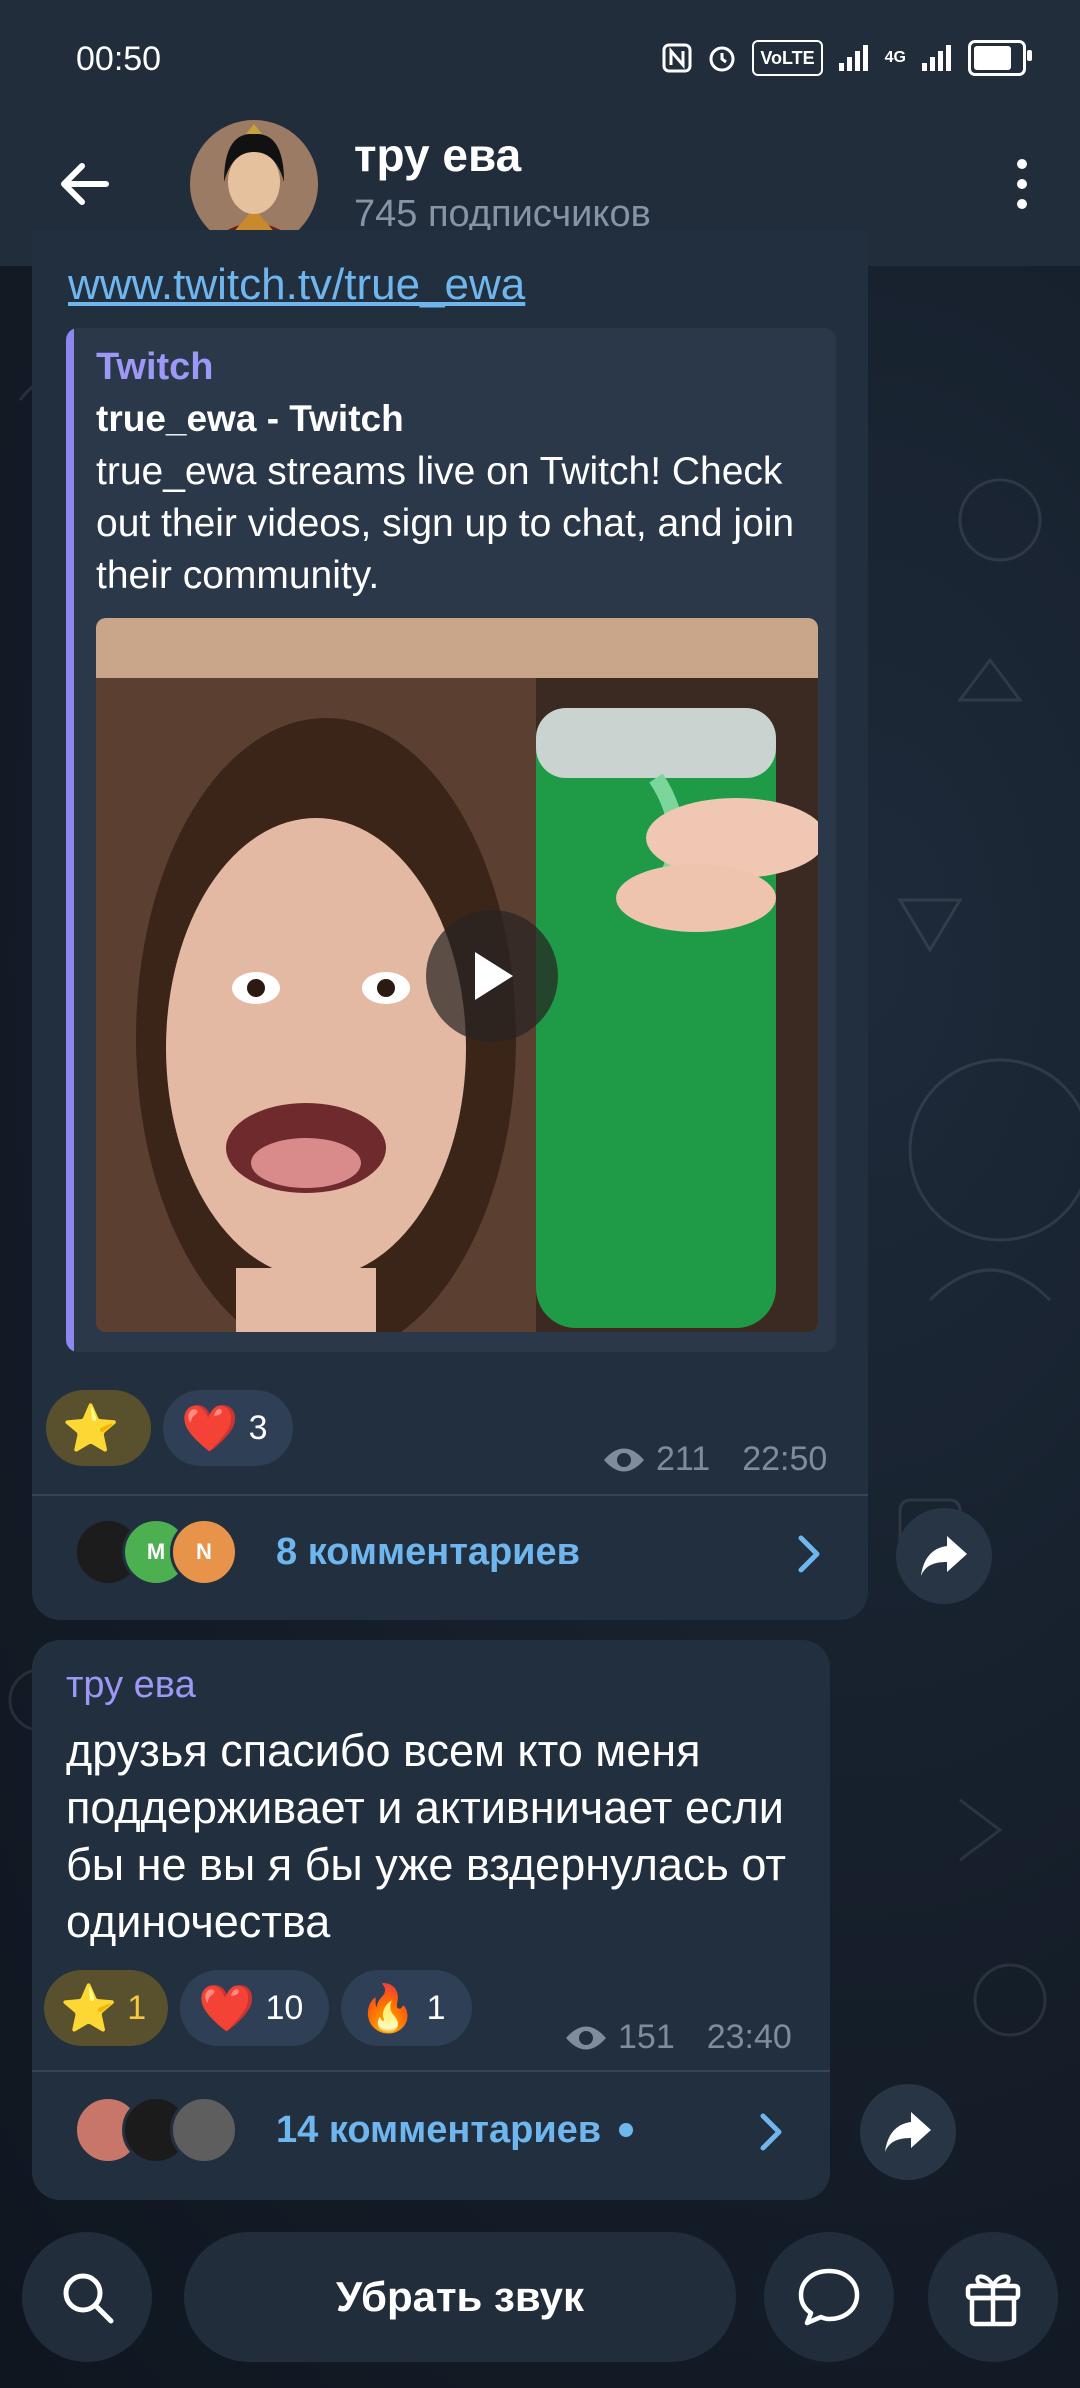 The image size is (1080, 2388). I want to click on play-icon, so click(494, 976).